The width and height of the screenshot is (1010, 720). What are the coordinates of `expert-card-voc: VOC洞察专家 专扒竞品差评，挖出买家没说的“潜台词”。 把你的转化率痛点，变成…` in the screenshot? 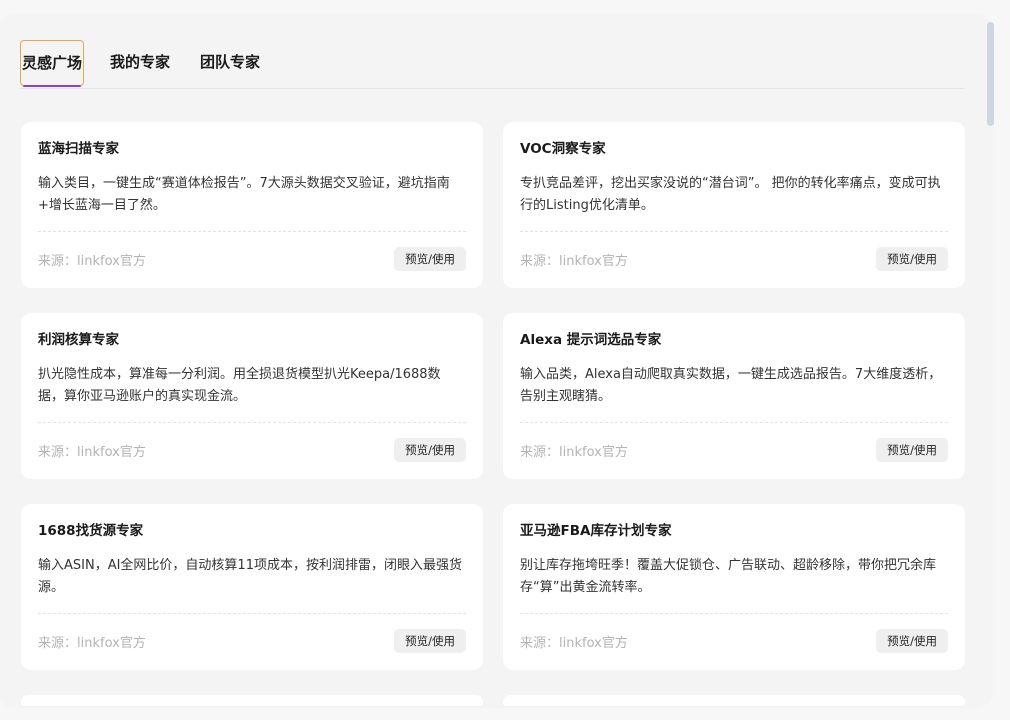 It's located at (734, 205).